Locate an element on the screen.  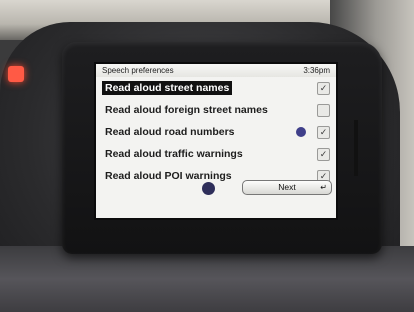
option-road-numbers: Read aloud road numbers ✓ is located at coordinates (216, 132).